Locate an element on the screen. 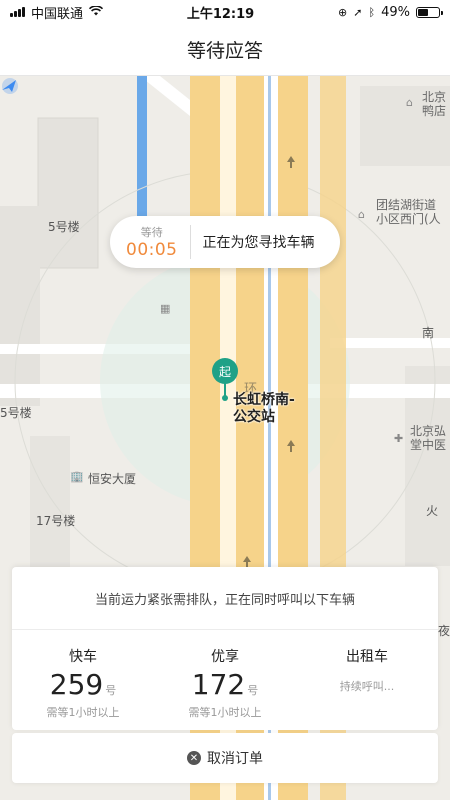 The height and width of the screenshot is (800, 450). map-label-building17: 17号楼 is located at coordinates (56, 521).